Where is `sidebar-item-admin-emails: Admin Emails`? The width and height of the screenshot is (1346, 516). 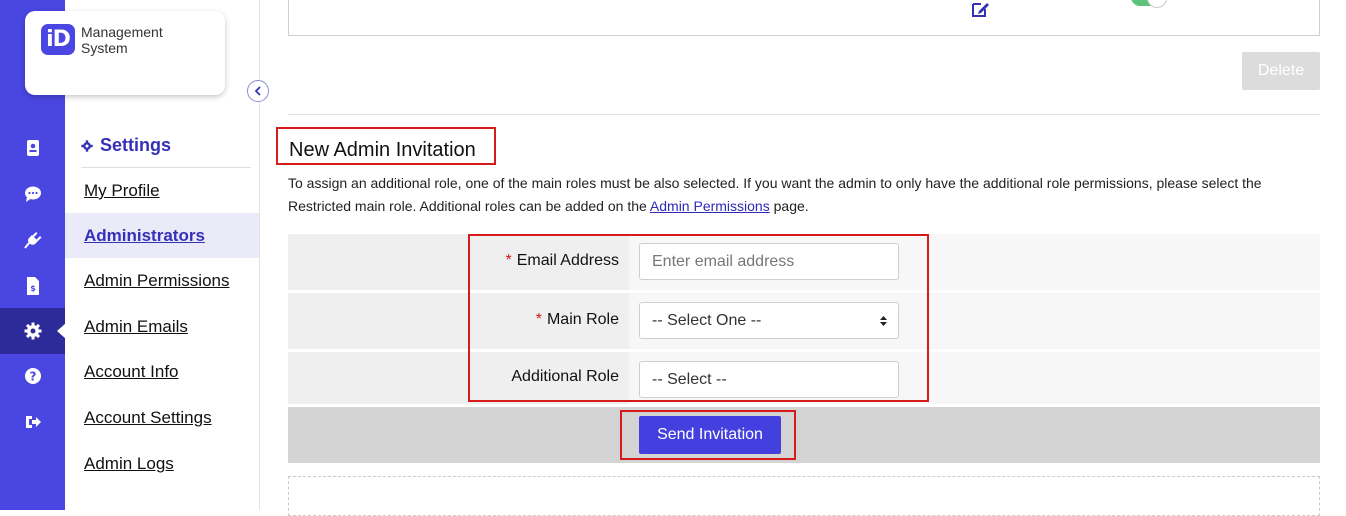
sidebar-item-admin-emails: Admin Emails is located at coordinates (162, 326).